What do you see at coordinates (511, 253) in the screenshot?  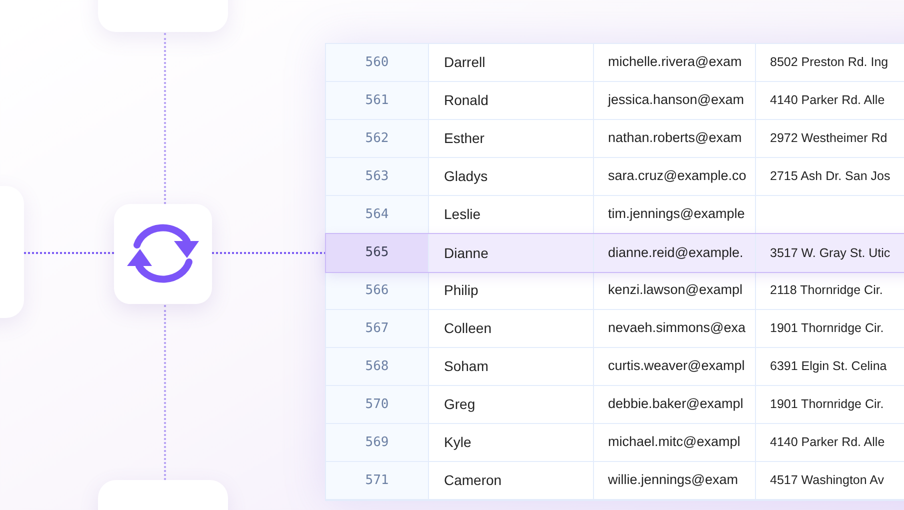 I see `table-cell: Dianne` at bounding box center [511, 253].